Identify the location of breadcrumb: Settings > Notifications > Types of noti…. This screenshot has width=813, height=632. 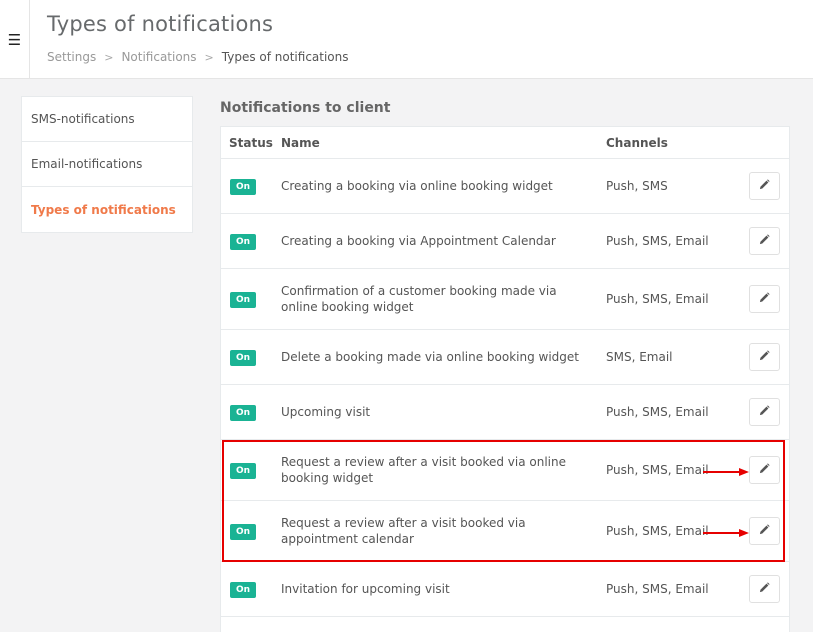
(198, 57).